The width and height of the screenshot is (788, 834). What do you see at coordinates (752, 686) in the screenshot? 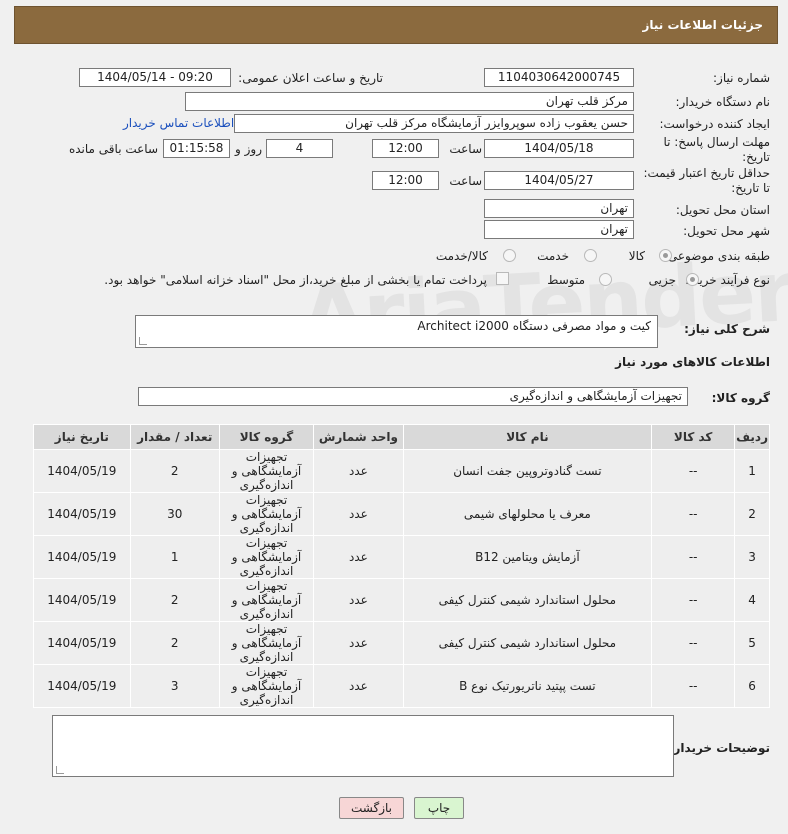
I see `cell-row: 6` at bounding box center [752, 686].